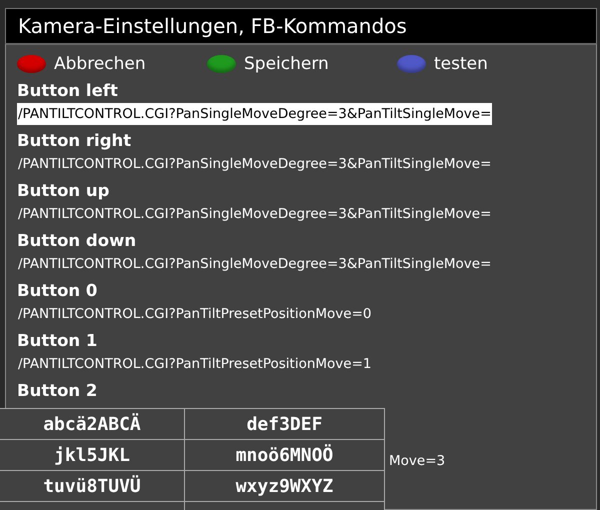  I want to click on key-label: Speichern, so click(286, 64).